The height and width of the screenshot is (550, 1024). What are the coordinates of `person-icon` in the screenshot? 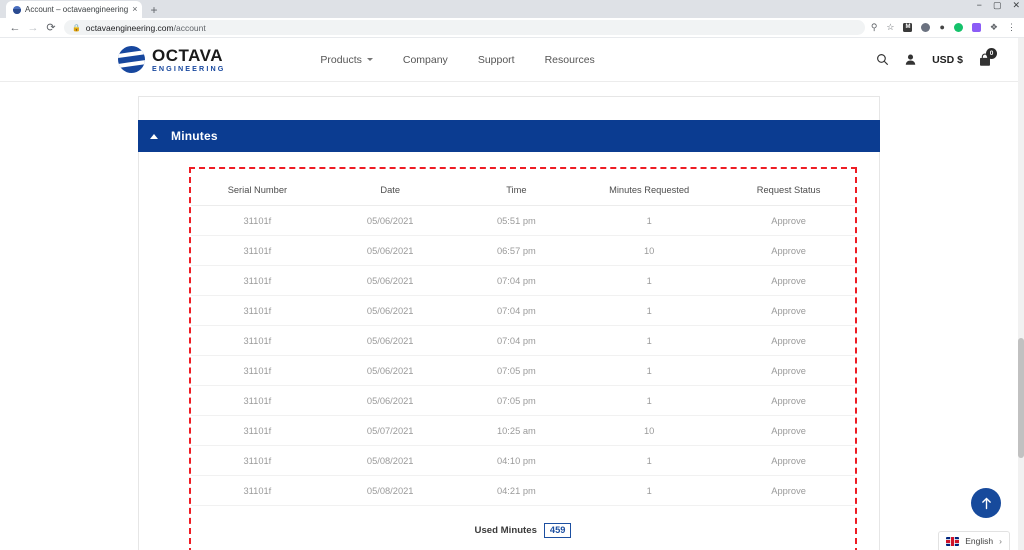 It's located at (910, 59).